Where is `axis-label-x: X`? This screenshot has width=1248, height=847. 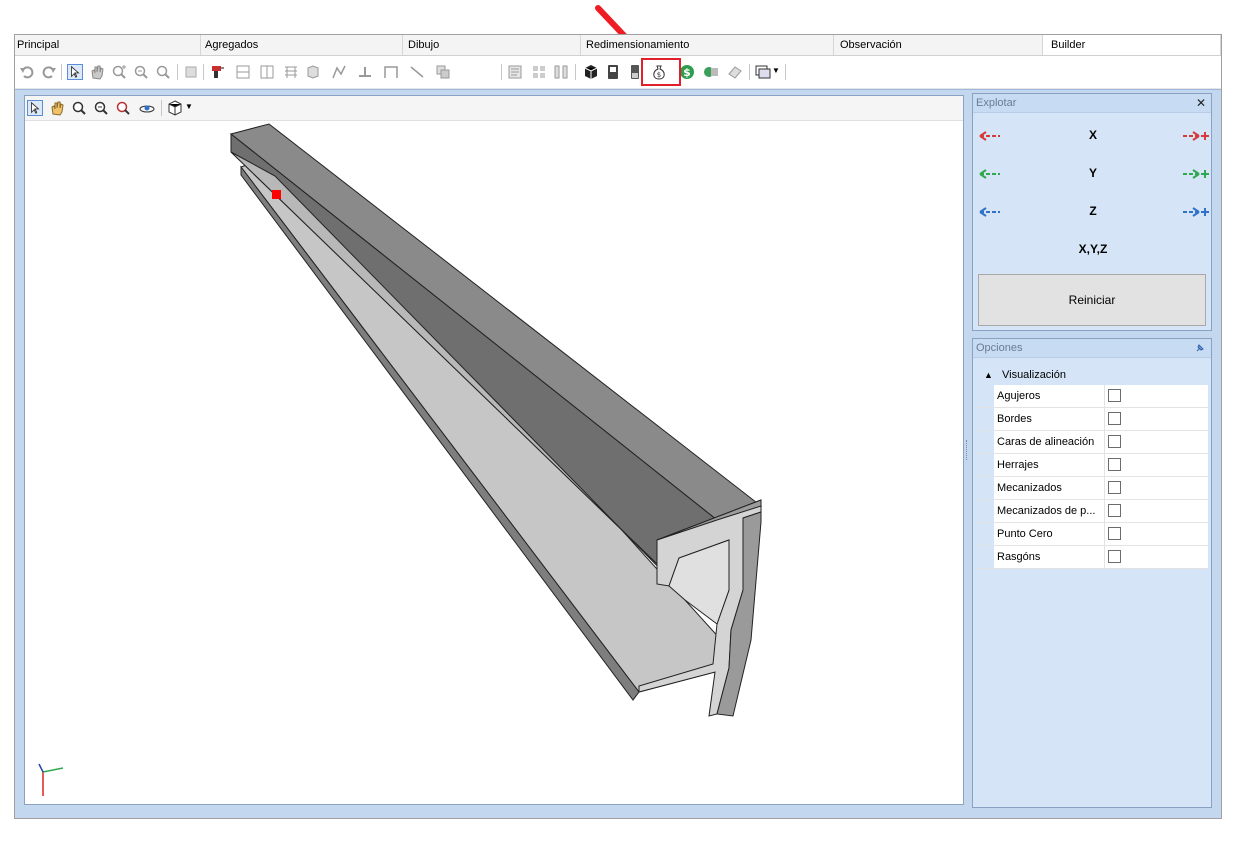 axis-label-x: X is located at coordinates (1092, 135).